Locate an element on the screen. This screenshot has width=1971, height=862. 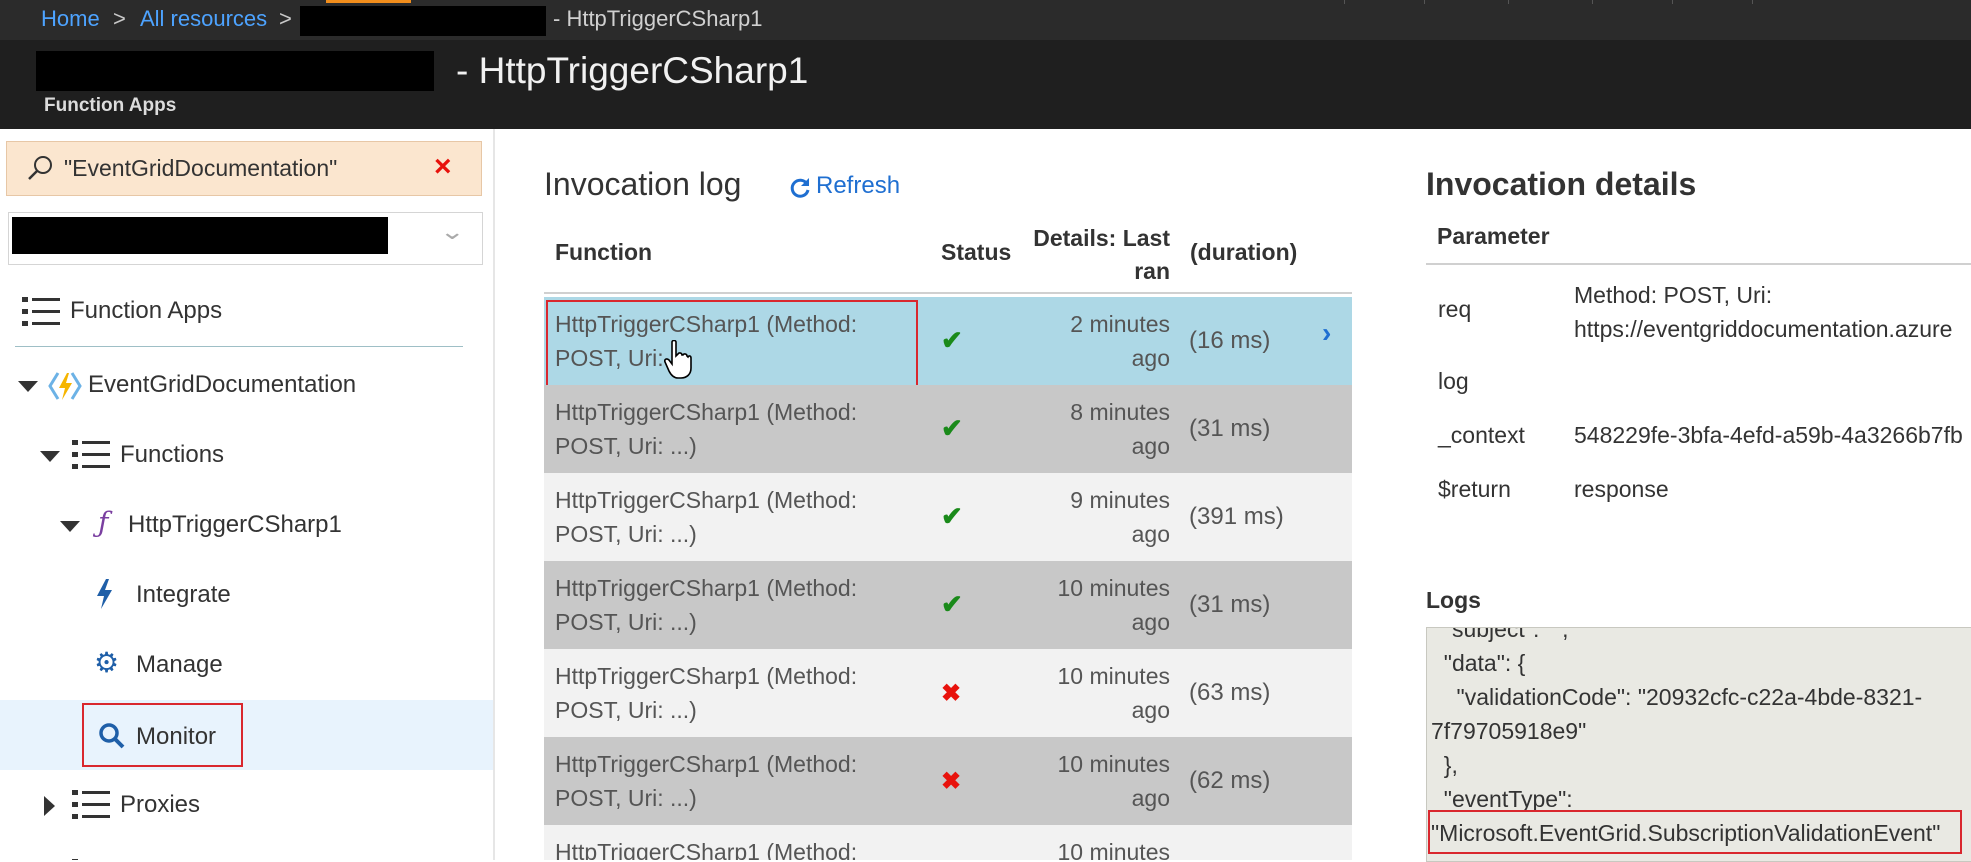
sidebar-item-monitor: Monitor is located at coordinates (162, 735).